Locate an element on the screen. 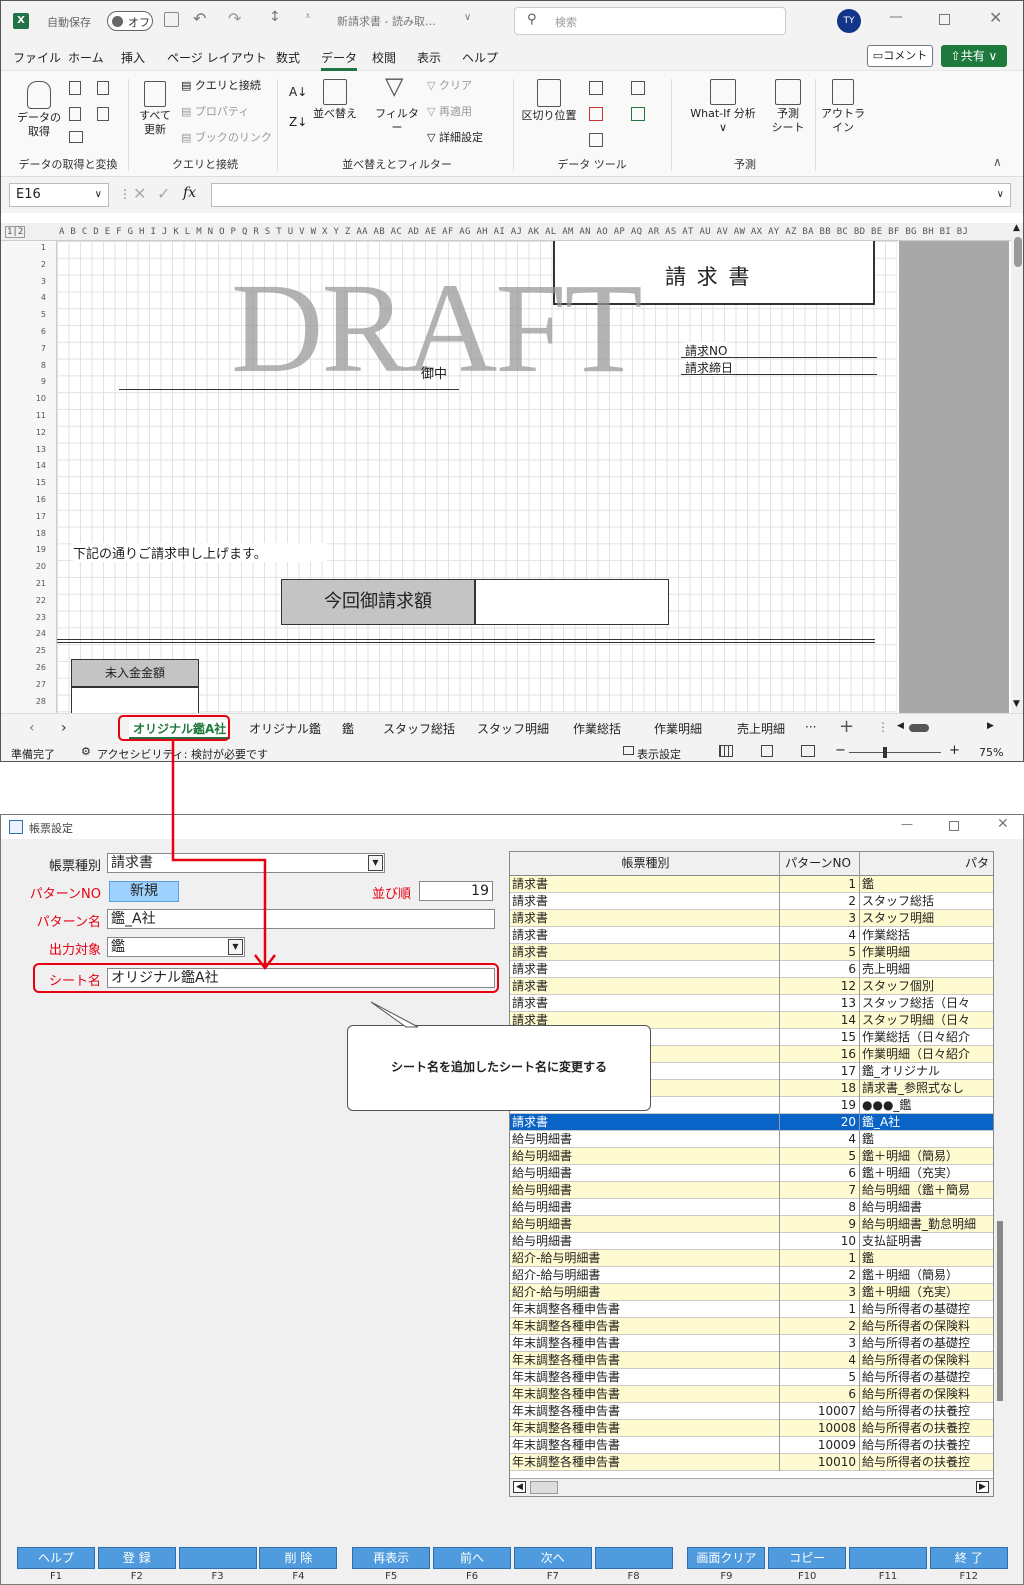 The height and width of the screenshot is (1585, 1024). from-web-icon is located at coordinates (103, 88).